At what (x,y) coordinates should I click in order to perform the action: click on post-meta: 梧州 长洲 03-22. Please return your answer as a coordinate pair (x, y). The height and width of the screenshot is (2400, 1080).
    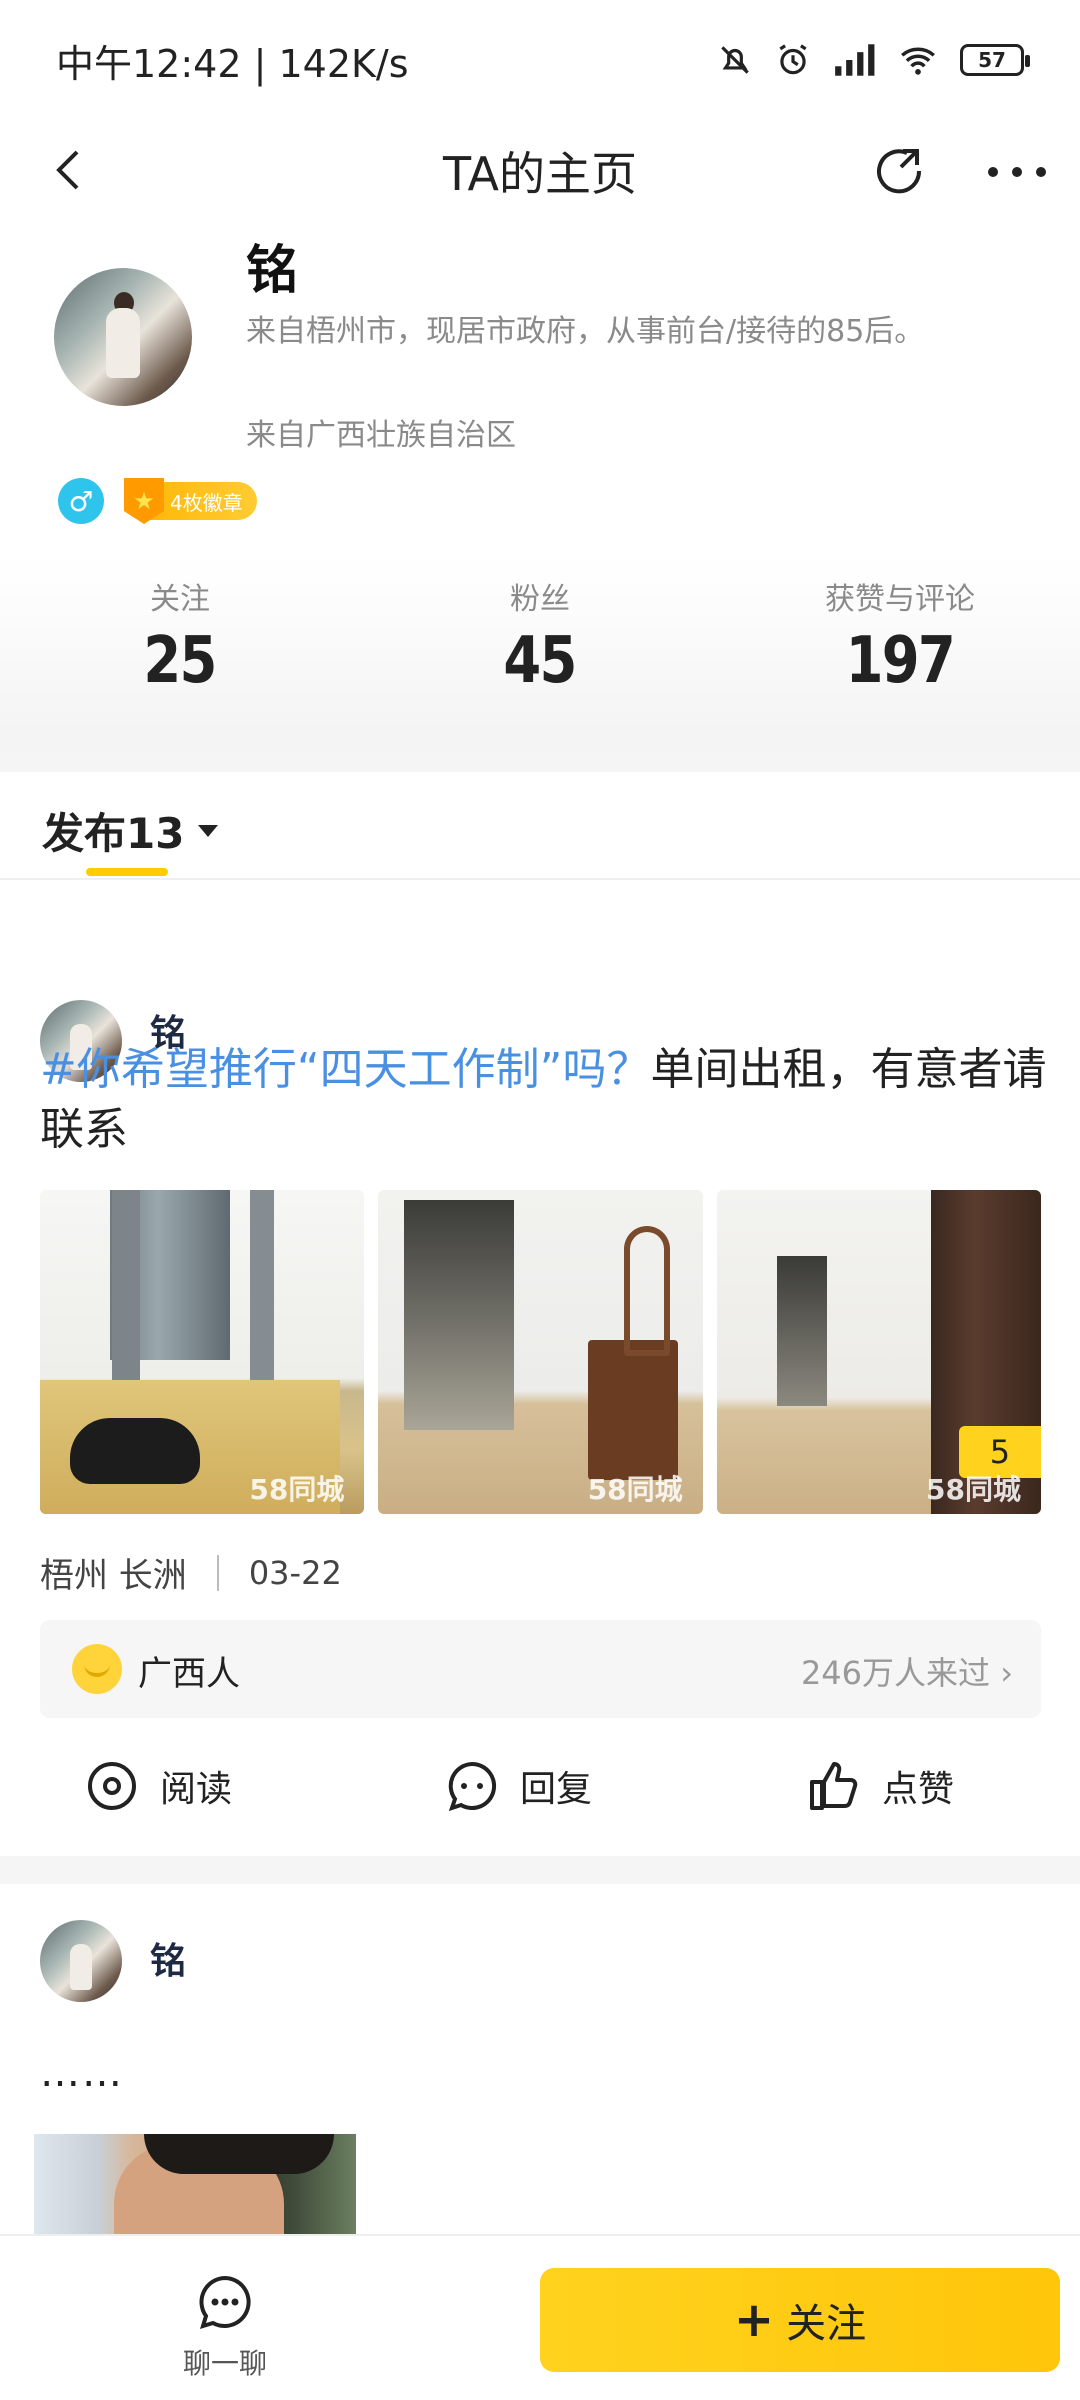
    Looking at the image, I should click on (191, 1572).